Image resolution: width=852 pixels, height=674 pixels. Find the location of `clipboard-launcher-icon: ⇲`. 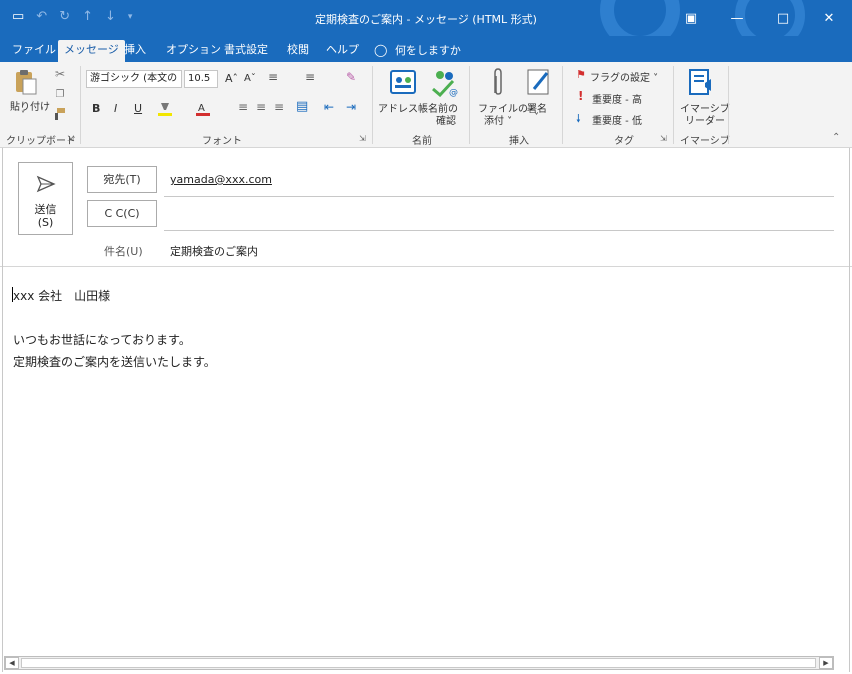

clipboard-launcher-icon: ⇲ is located at coordinates (70, 138).